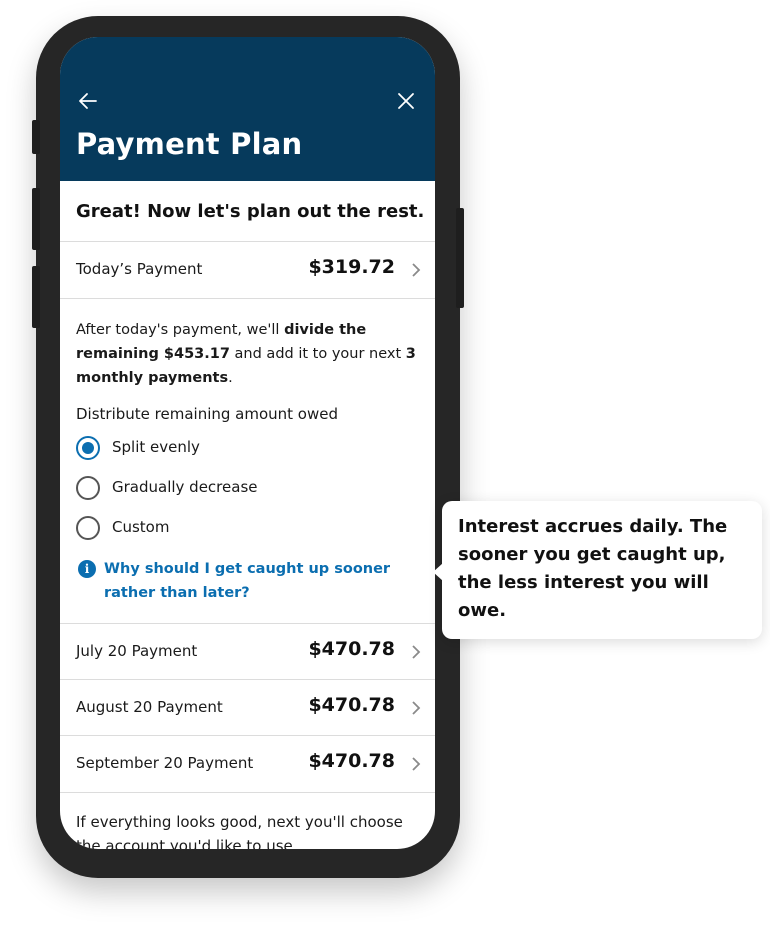 The height and width of the screenshot is (926, 770). Describe the element at coordinates (156, 447) in the screenshot. I see `radio-label: Split evenly` at that location.